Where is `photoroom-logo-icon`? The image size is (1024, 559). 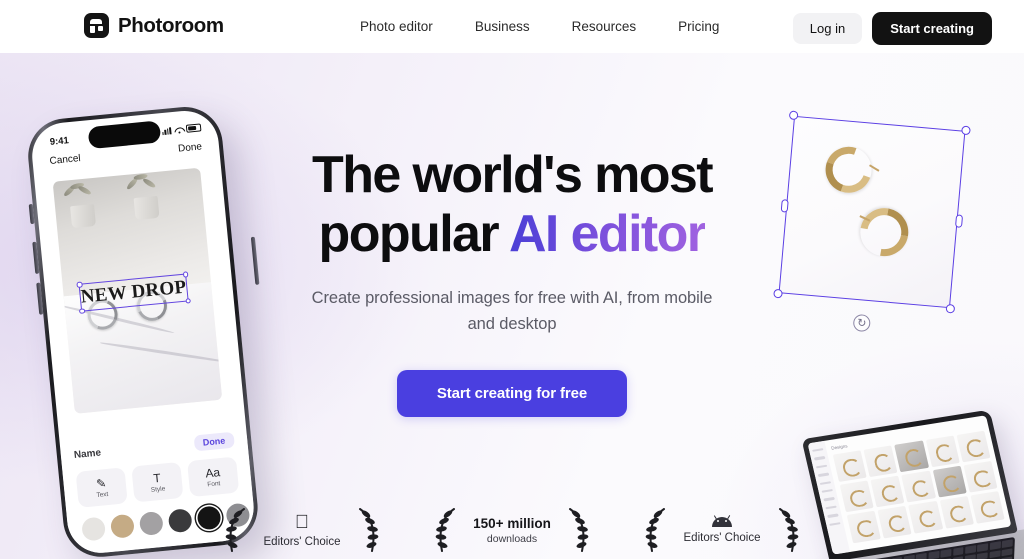
photoroom-logo-icon is located at coordinates (96, 25).